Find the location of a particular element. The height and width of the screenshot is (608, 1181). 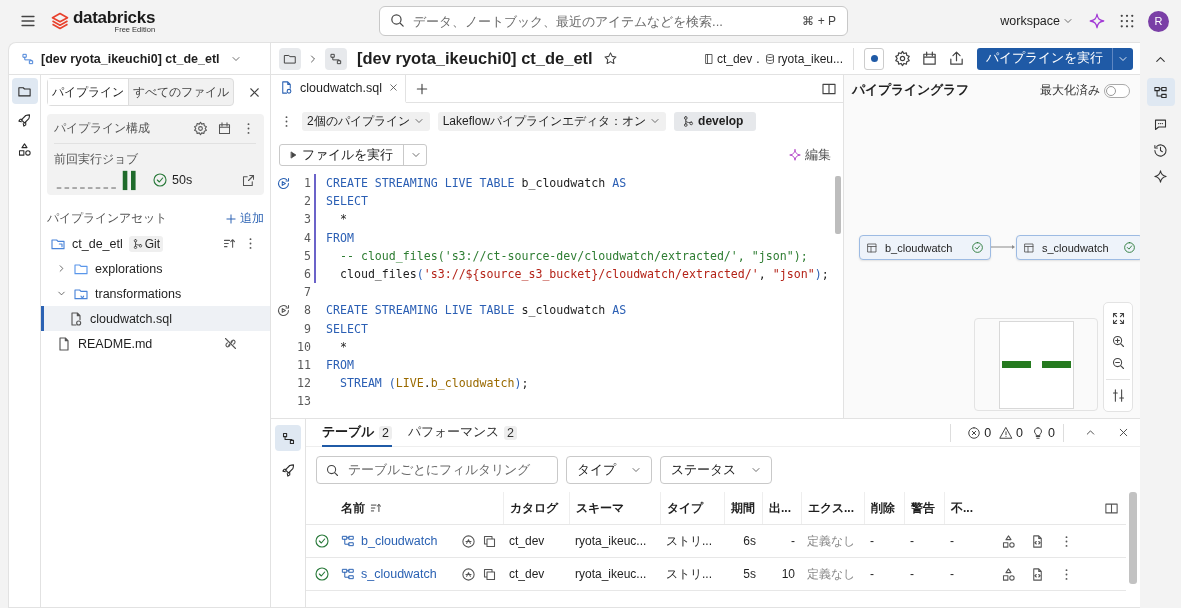

column-header: 削除 is located at coordinates (884, 508).